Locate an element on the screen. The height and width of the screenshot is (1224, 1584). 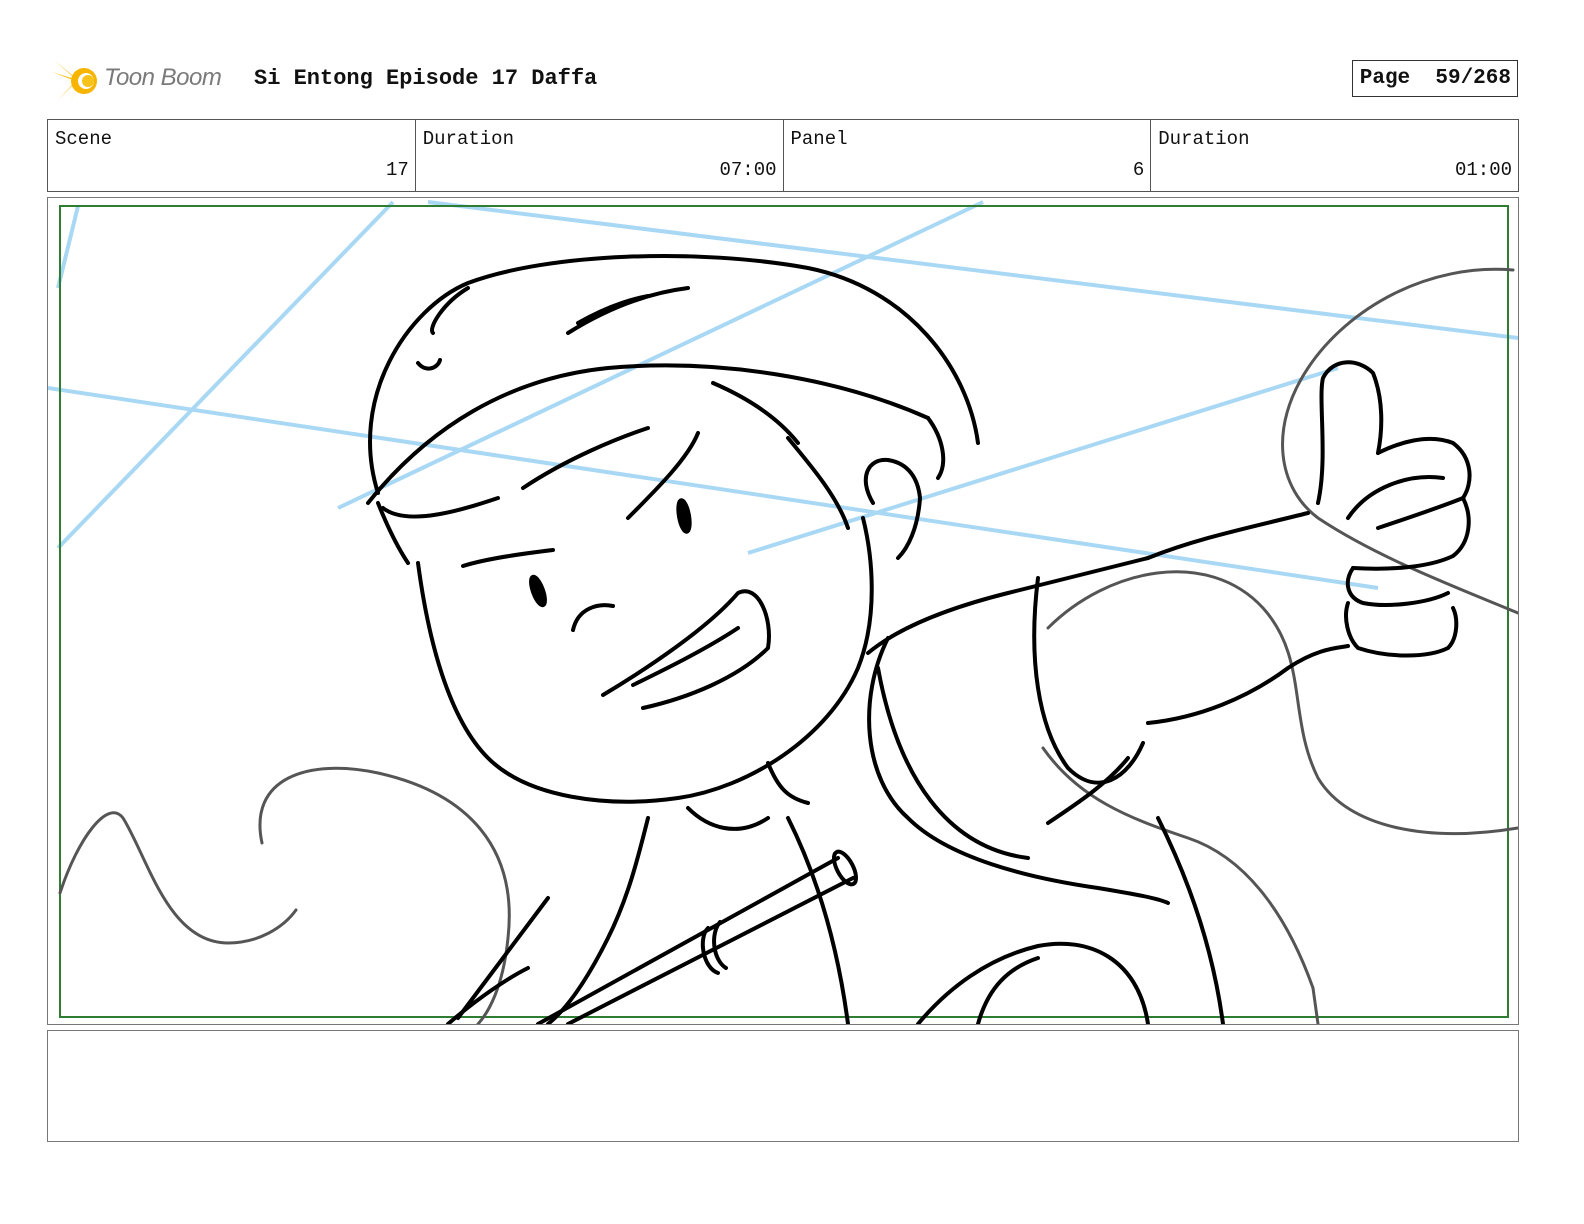
scene-value: 17 is located at coordinates (397, 170).